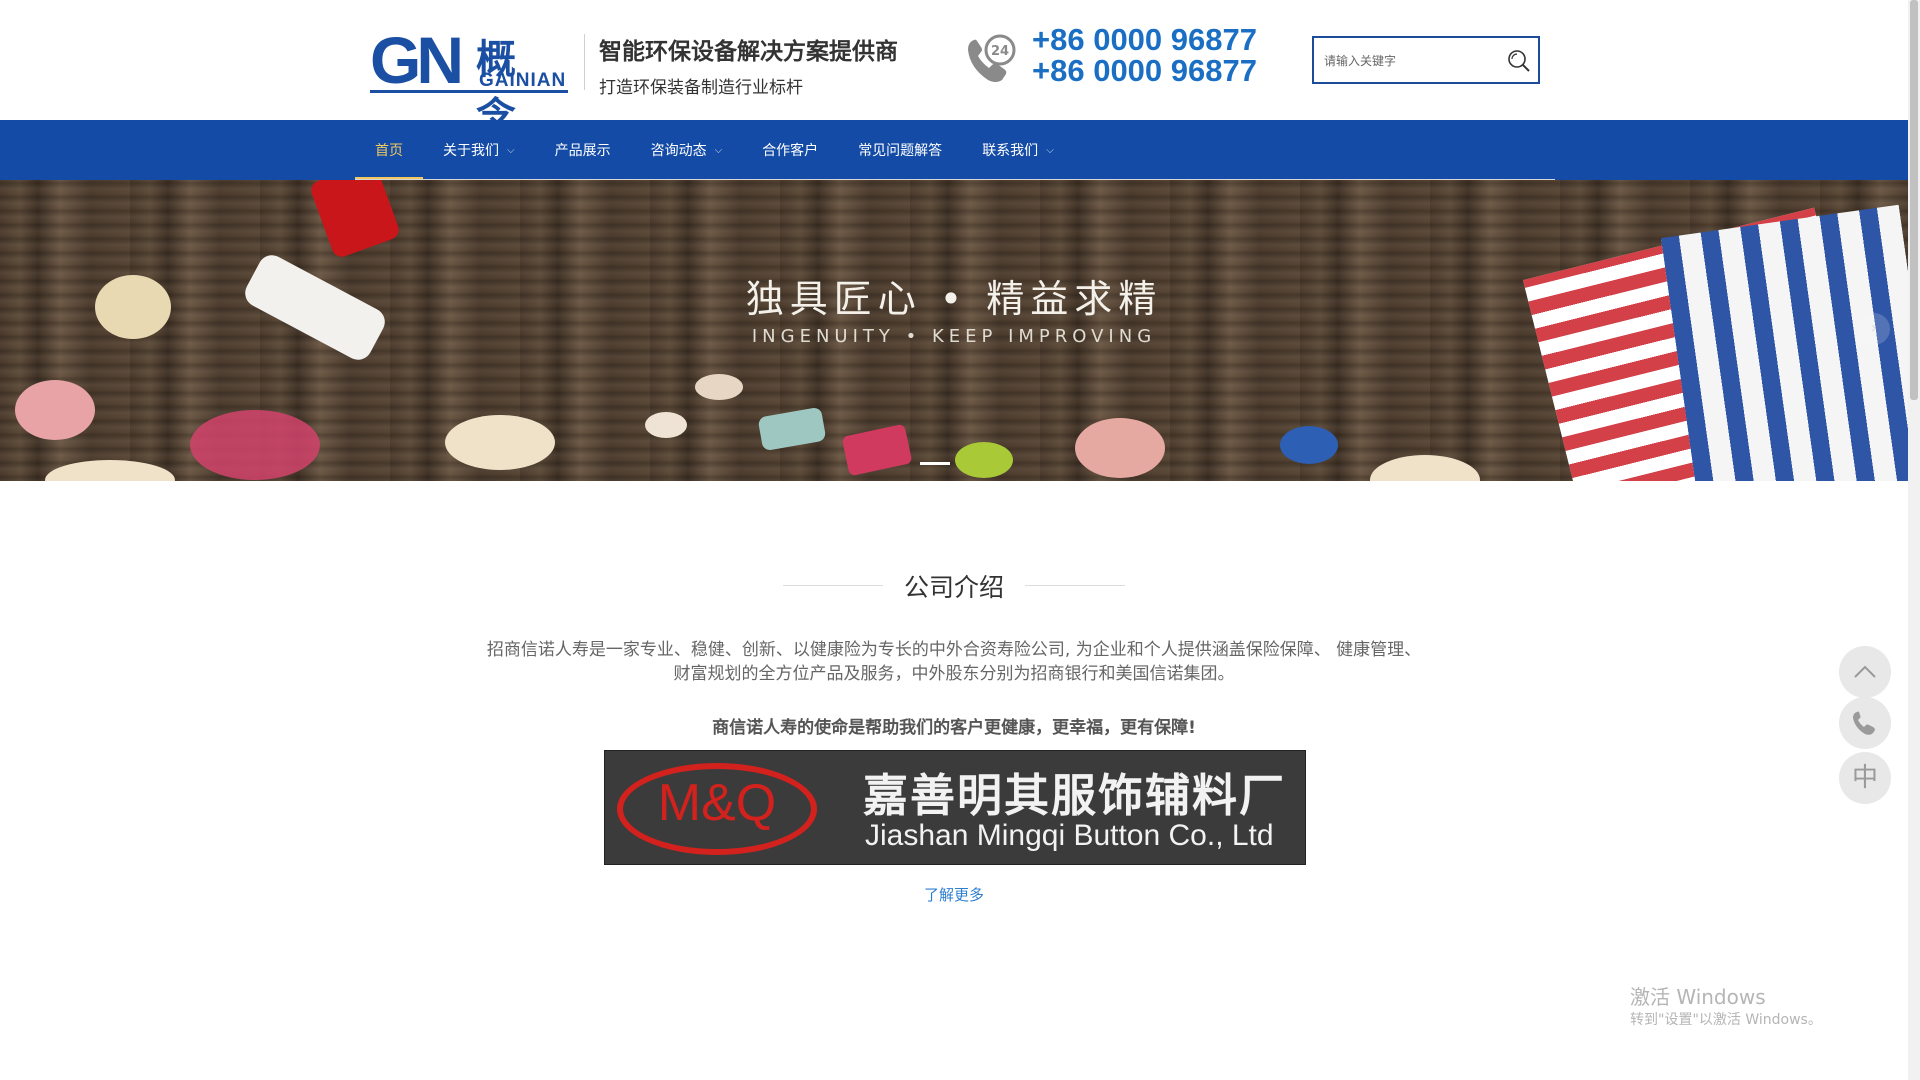 This screenshot has height=1080, width=1920. What do you see at coordinates (954, 674) in the screenshot?
I see `description-line-2: 财富规划的全方位产品及服务，中外股东分别为招商银行和美国信诺集团。` at bounding box center [954, 674].